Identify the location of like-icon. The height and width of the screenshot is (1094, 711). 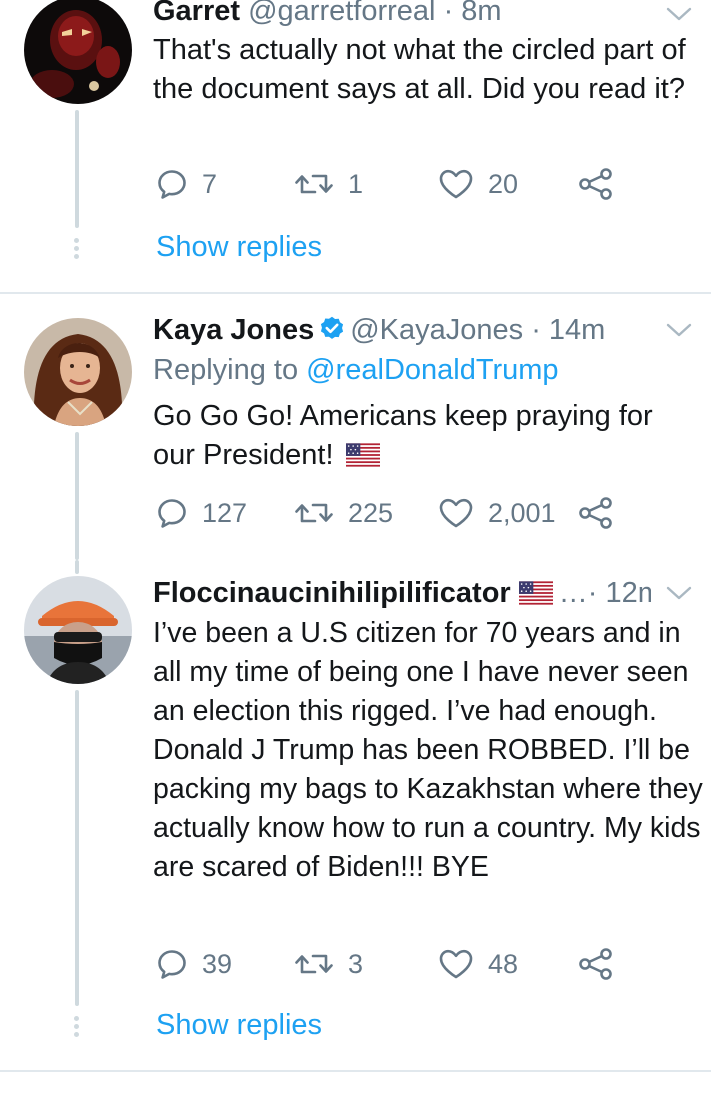
(456, 964).